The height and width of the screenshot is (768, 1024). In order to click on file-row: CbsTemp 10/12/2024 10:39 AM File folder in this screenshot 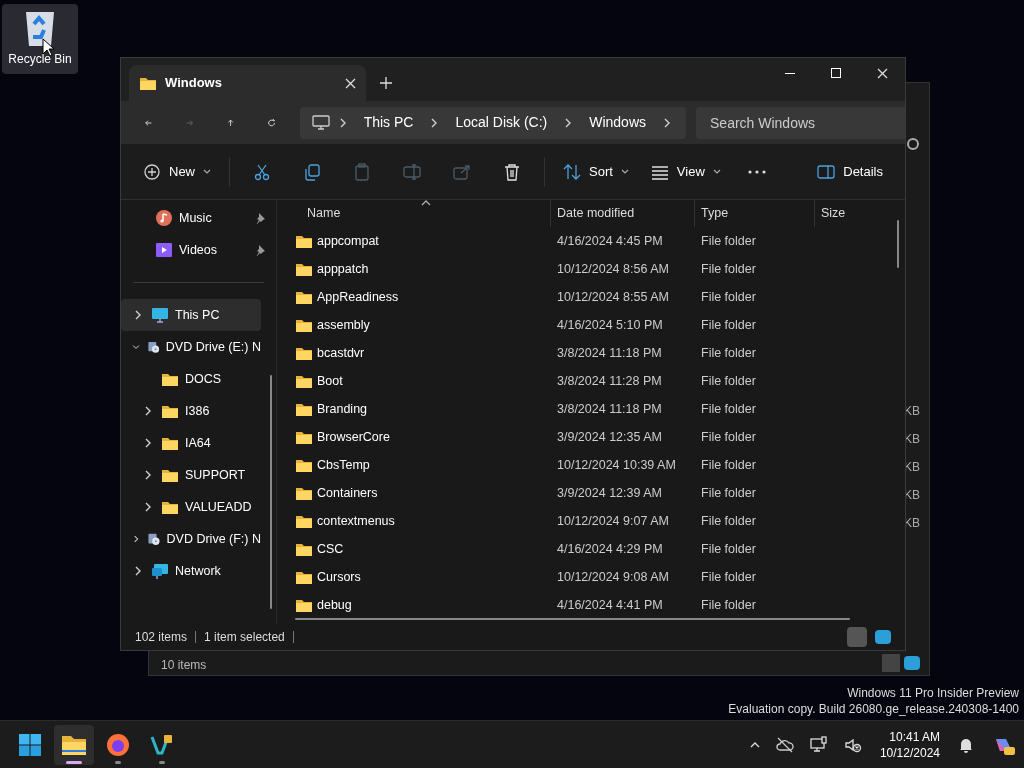, I will do `click(591, 465)`.